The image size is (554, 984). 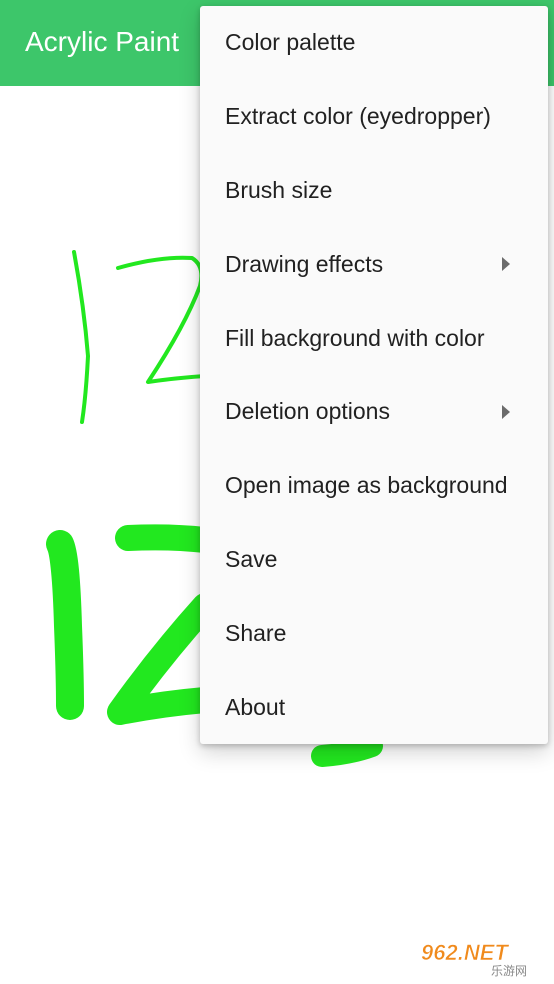 What do you see at coordinates (509, 971) in the screenshot?
I see `watermark-subtext: 乐游网` at bounding box center [509, 971].